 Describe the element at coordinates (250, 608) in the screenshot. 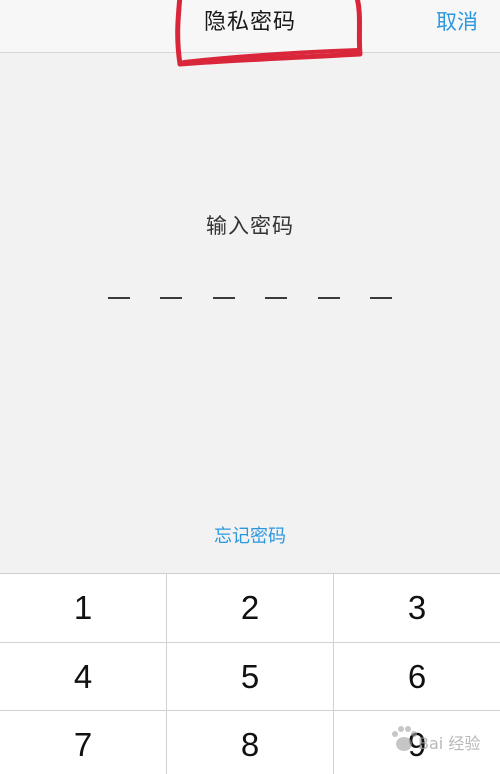

I see `key-2: 2` at that location.